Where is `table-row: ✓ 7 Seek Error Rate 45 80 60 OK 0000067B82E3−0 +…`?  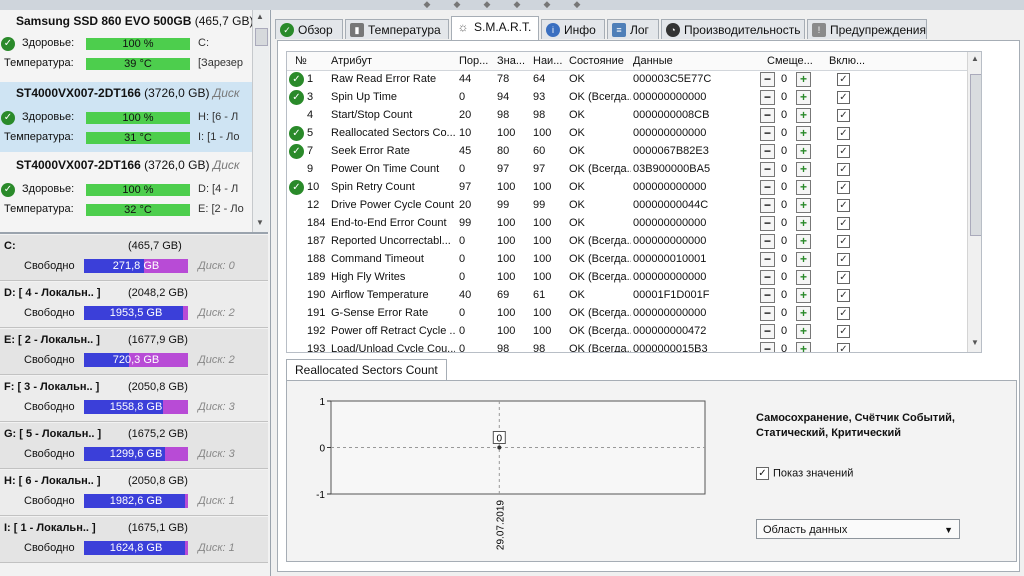 table-row: ✓ 7 Seek Error Rate 45 80 60 OK 0000067B82E3−0 +… is located at coordinates (634, 152).